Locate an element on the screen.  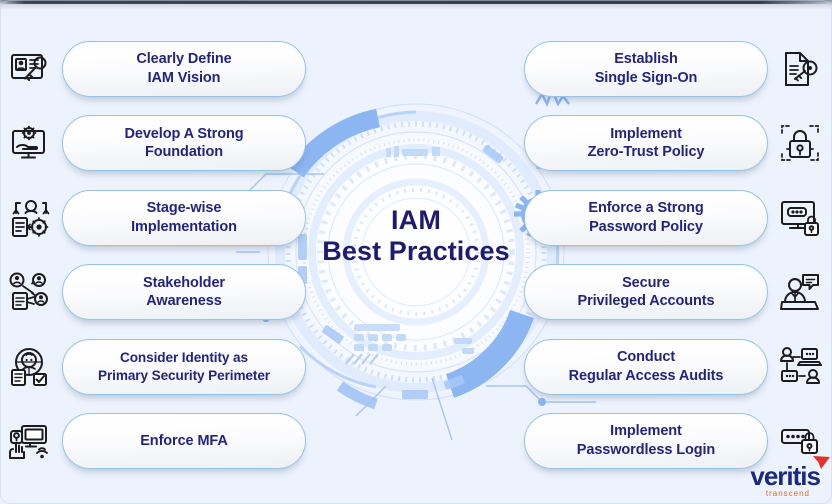
practice-pill: Stakeholder Awareness is located at coordinates (184, 292).